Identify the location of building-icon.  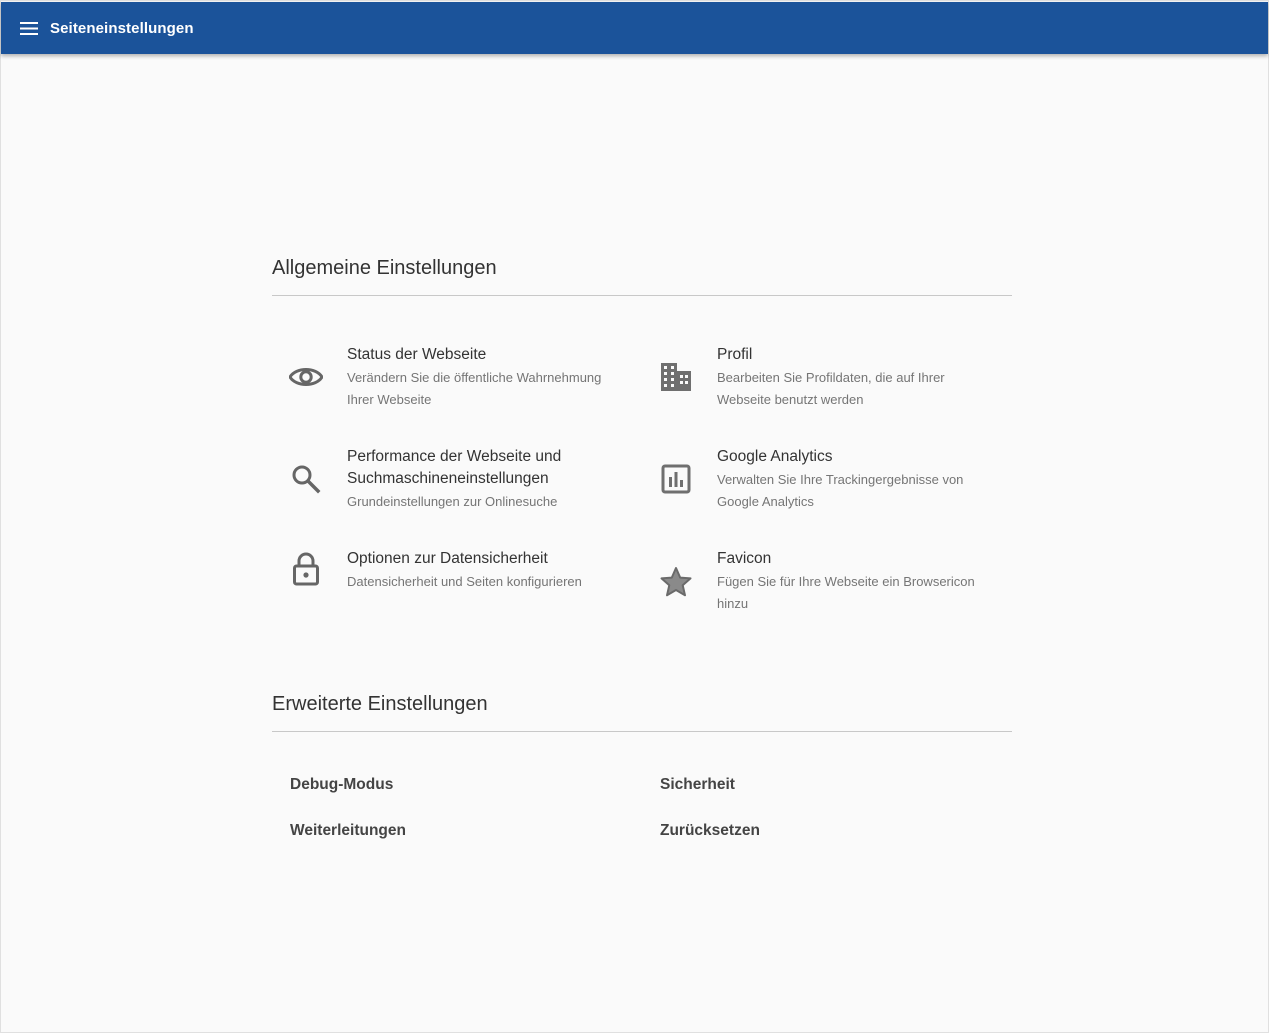
(676, 377).